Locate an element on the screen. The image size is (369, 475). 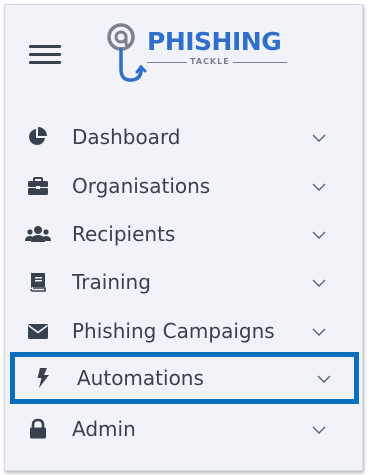
nav-item-label: Phishing Campaigns is located at coordinates (173, 331).